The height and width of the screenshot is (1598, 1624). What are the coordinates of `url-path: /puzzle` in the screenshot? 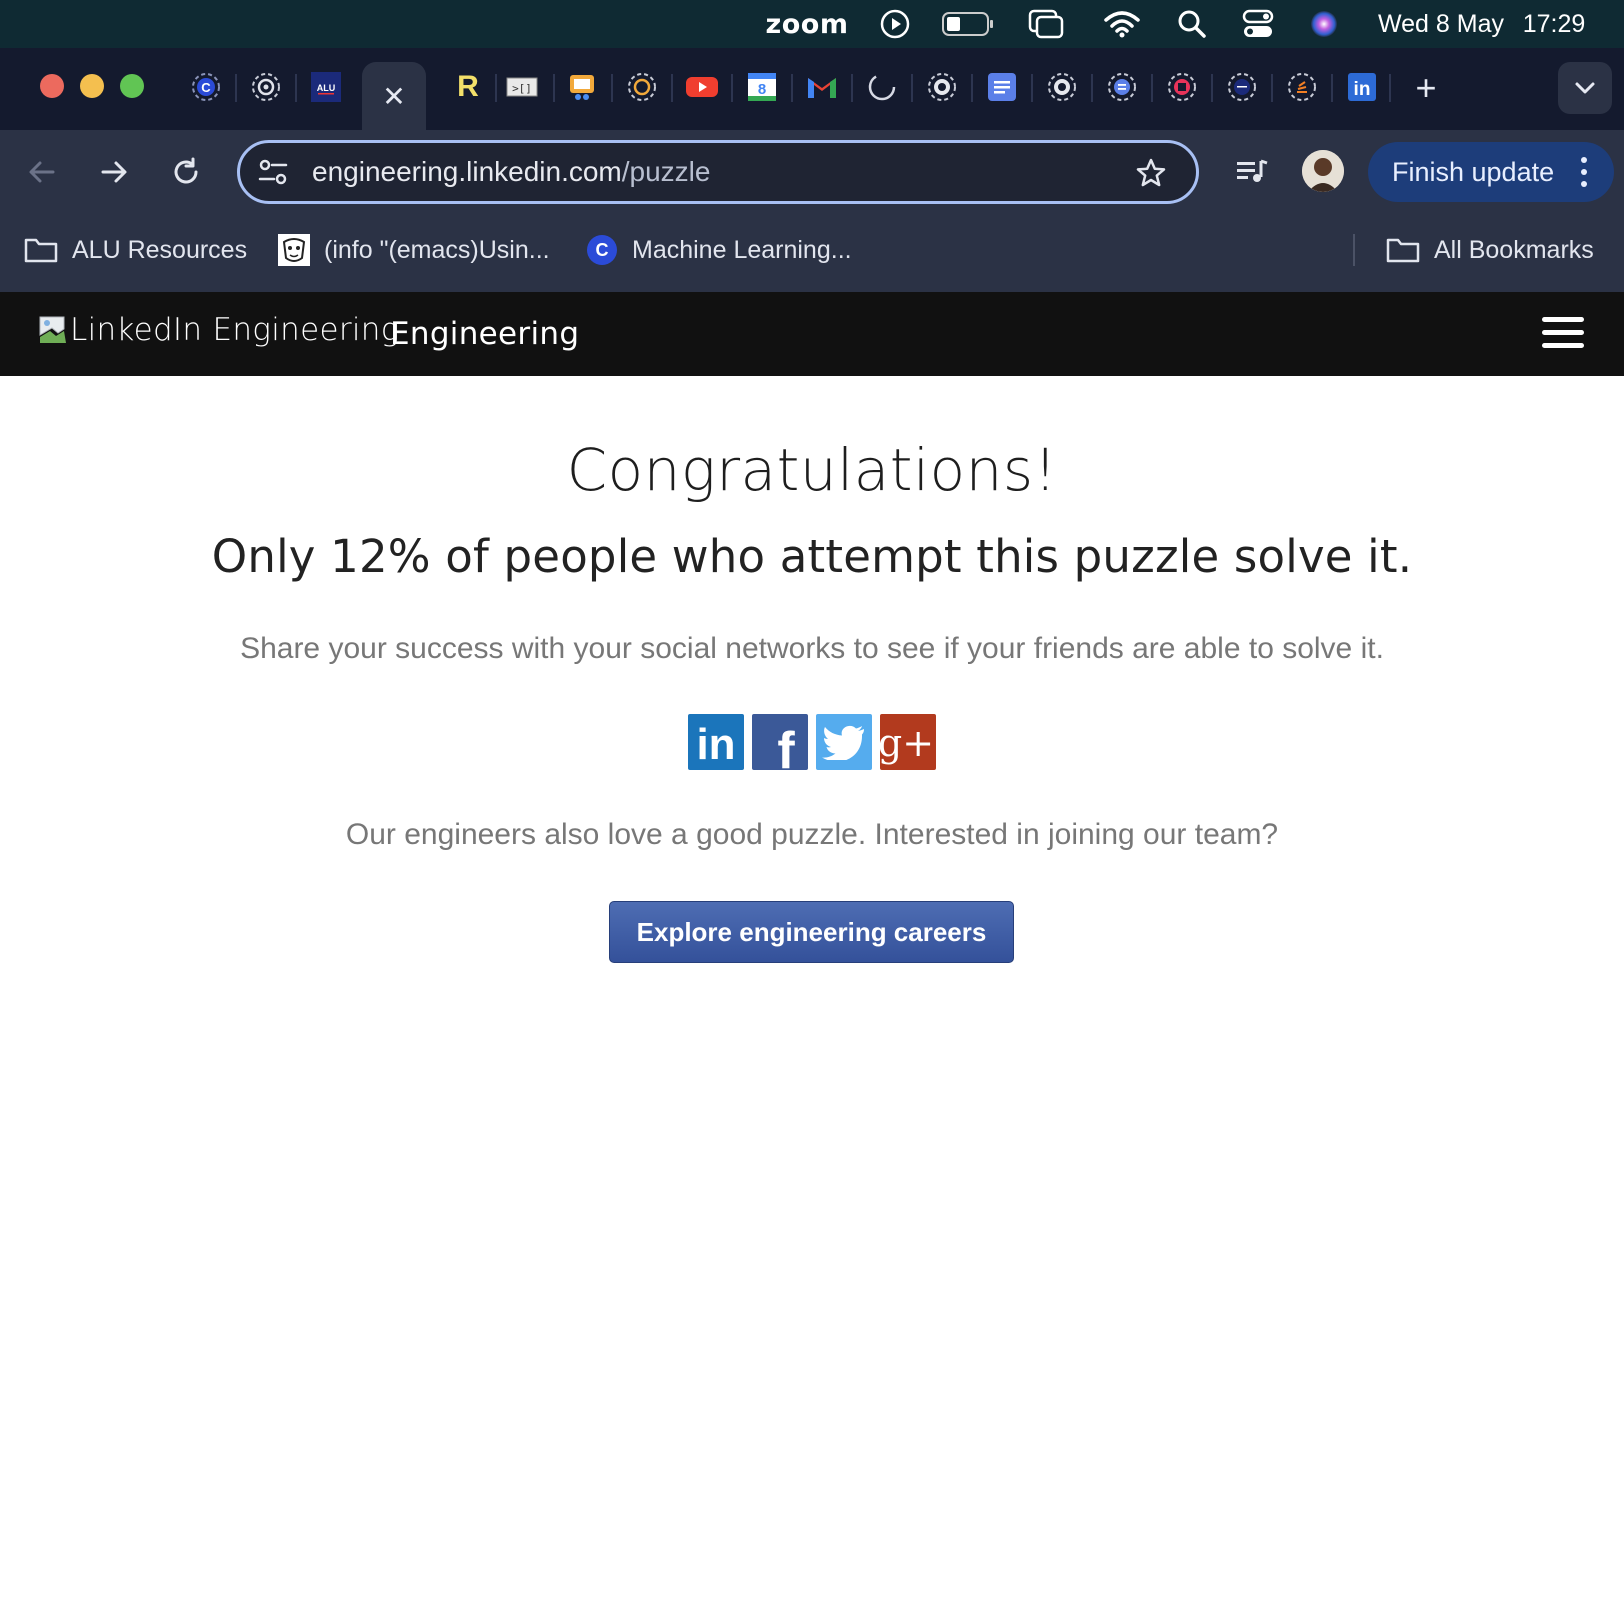 It's located at (666, 171).